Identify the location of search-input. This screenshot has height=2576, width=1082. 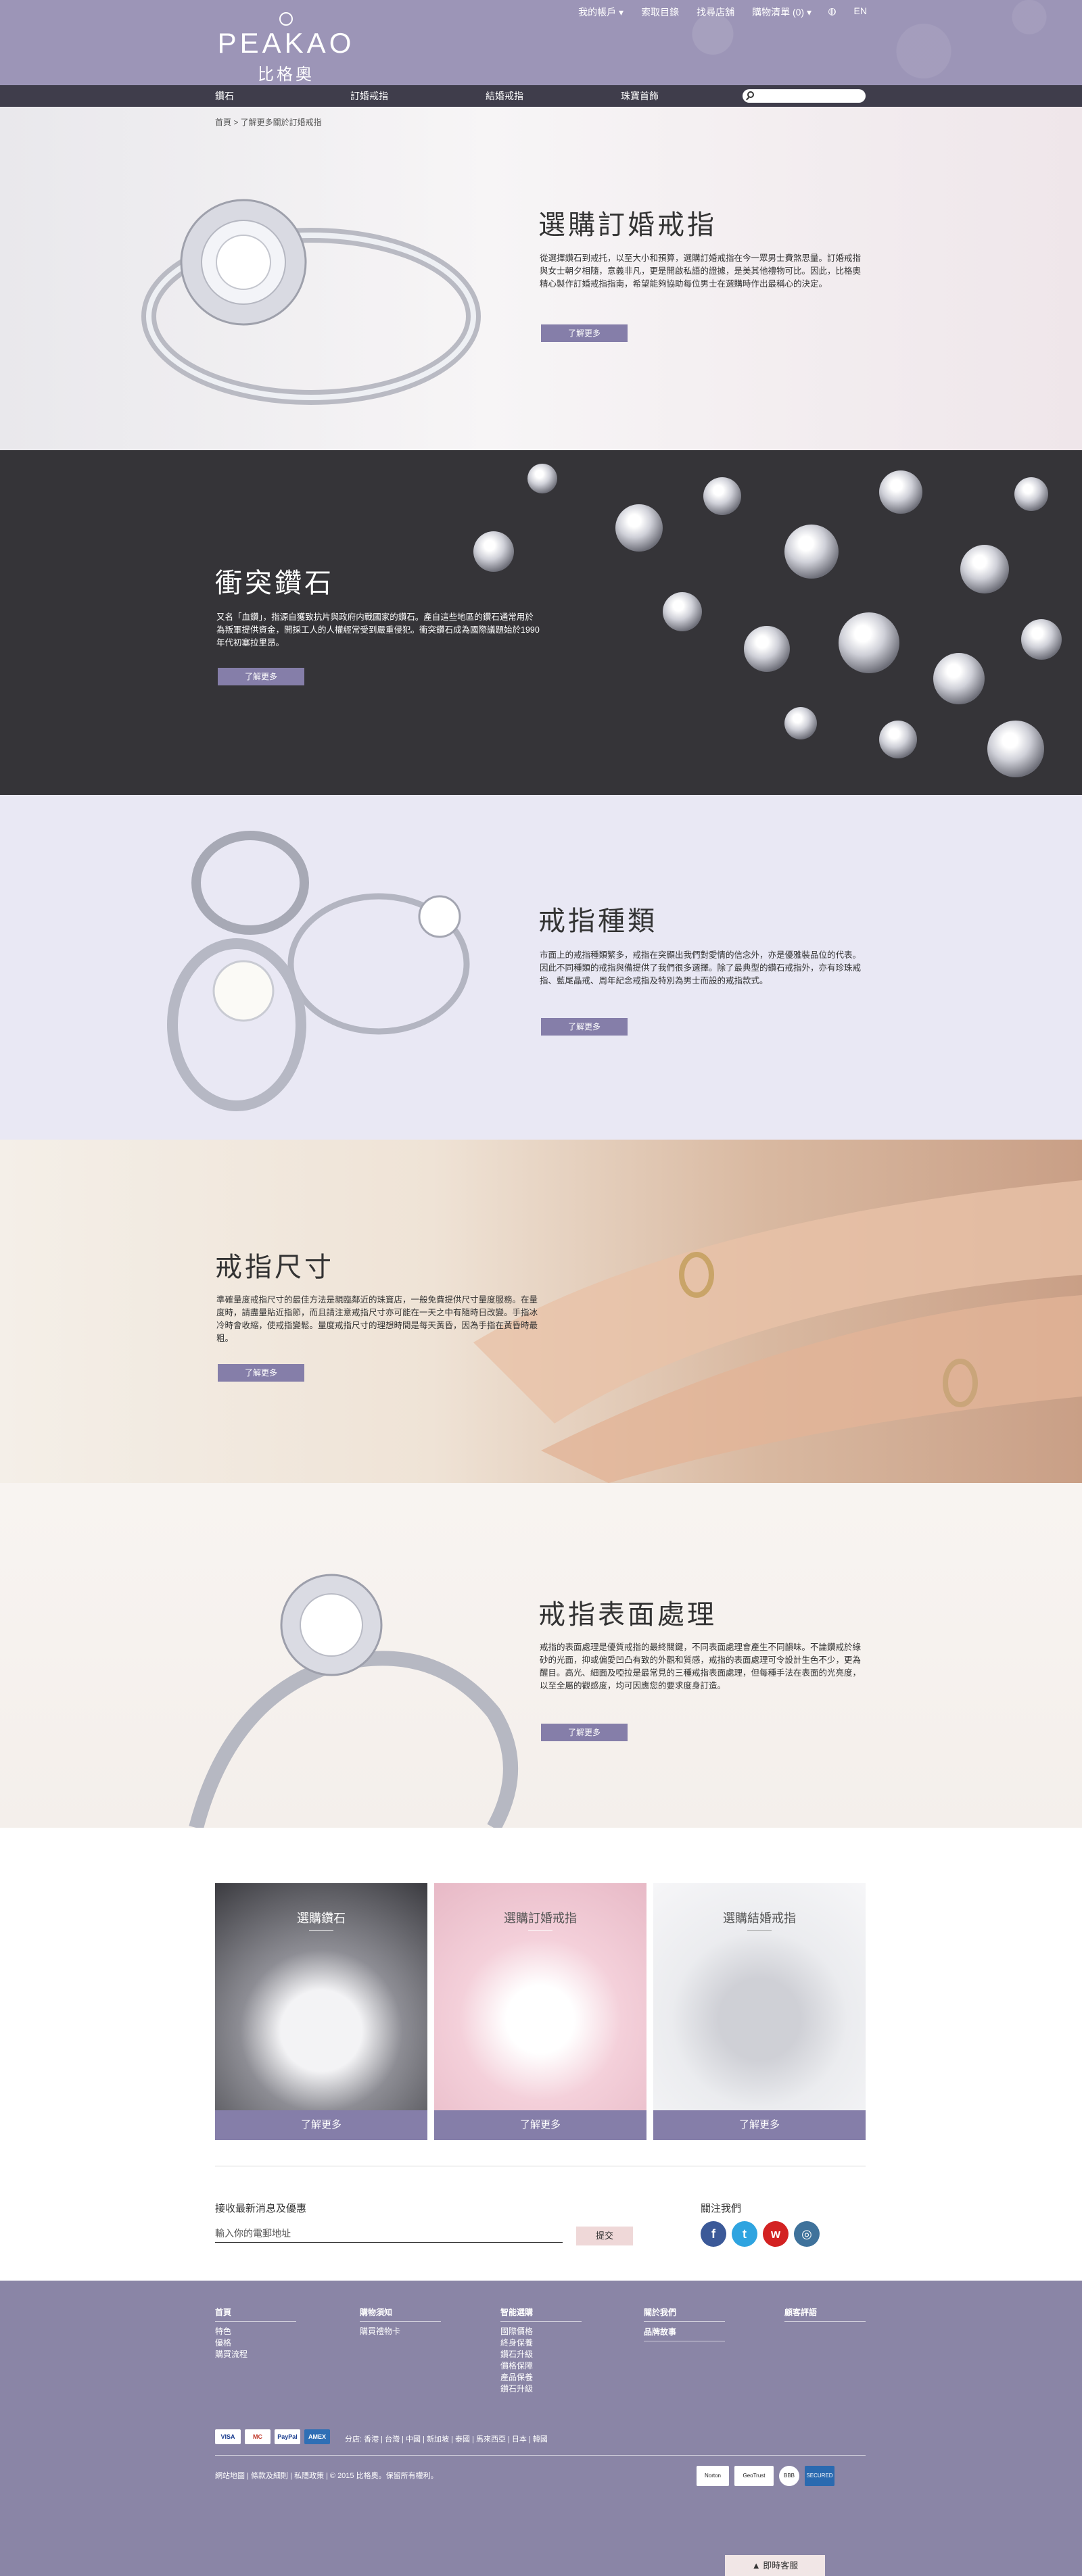
(805, 96).